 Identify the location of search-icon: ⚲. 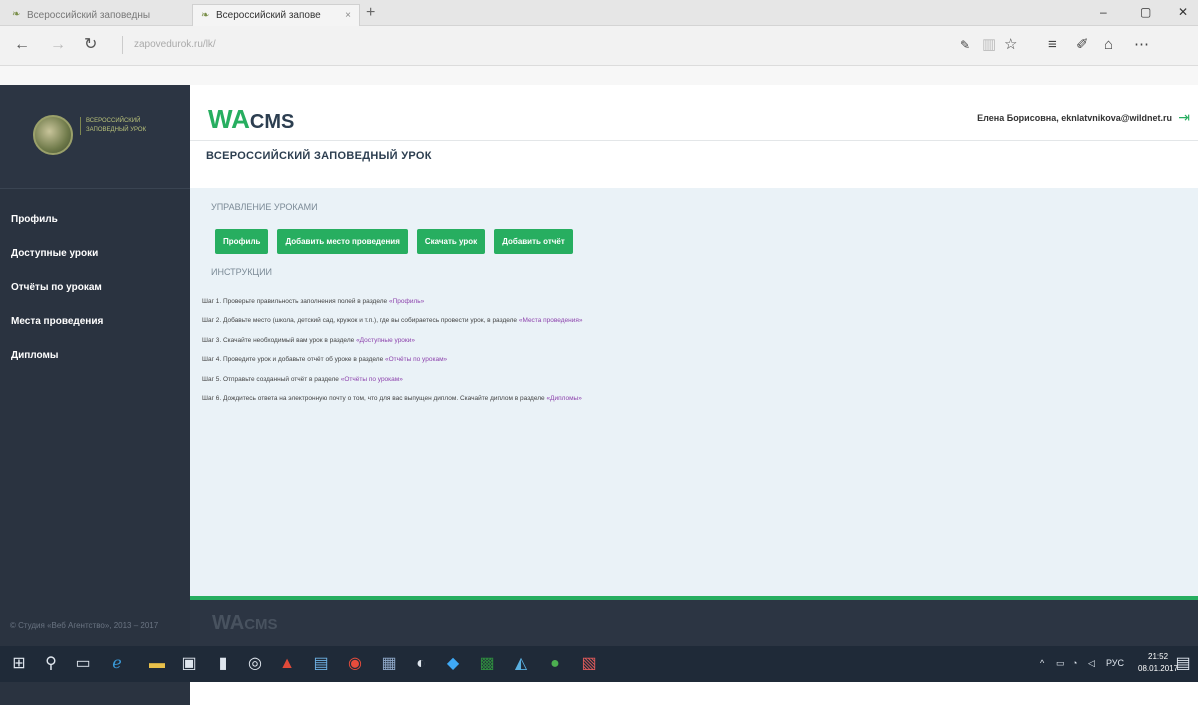
(51, 664).